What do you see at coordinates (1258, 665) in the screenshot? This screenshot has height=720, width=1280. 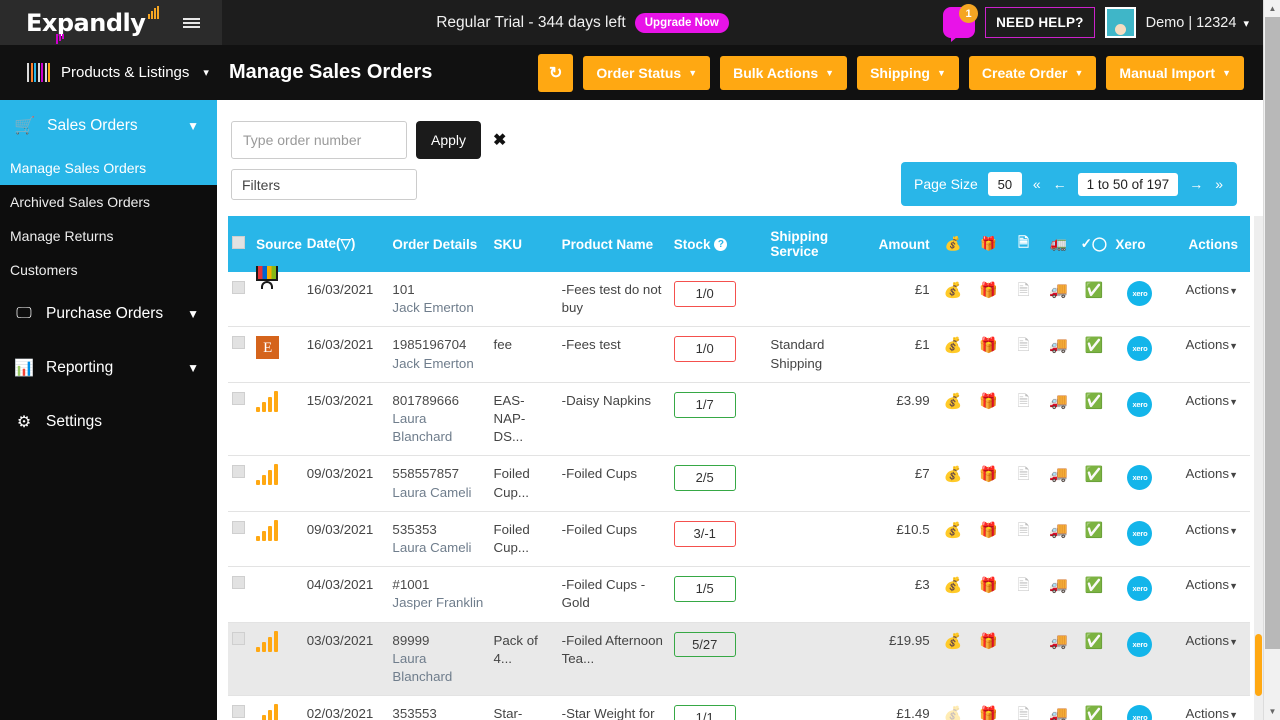 I see `table-scrollbar-thumb` at bounding box center [1258, 665].